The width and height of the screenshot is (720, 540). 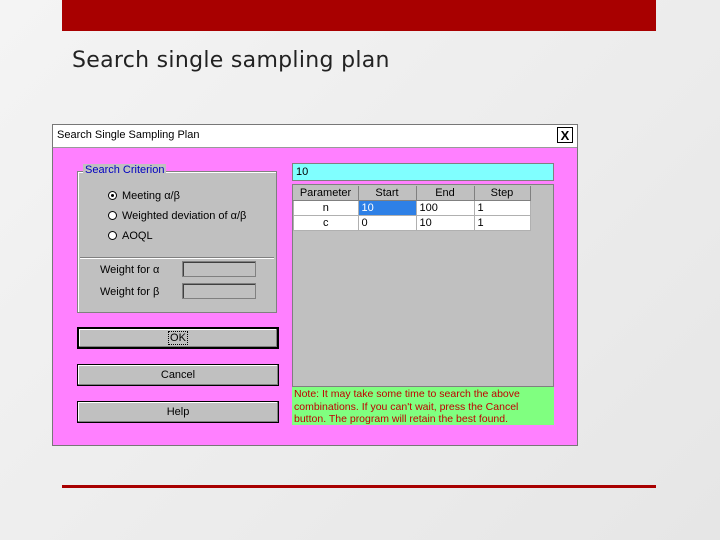 I want to click on radio-label: Meeting α/β, so click(x=151, y=196).